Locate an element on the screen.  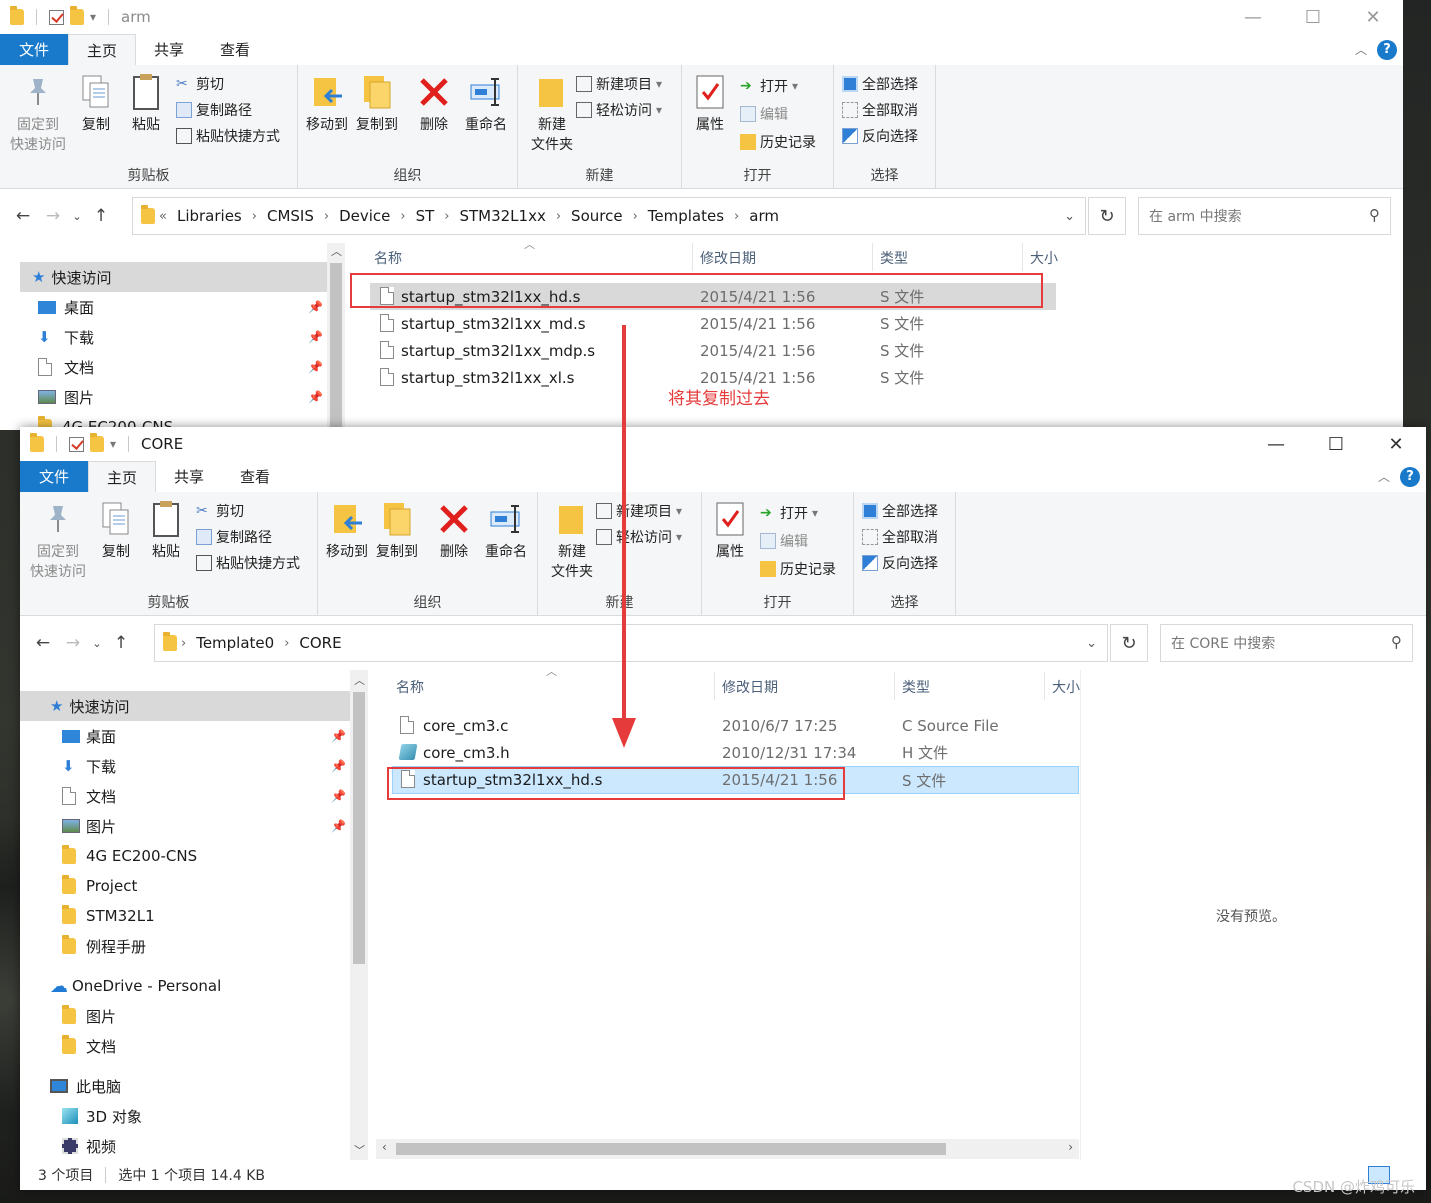
minimize-button: — is located at coordinates (1253, 17).